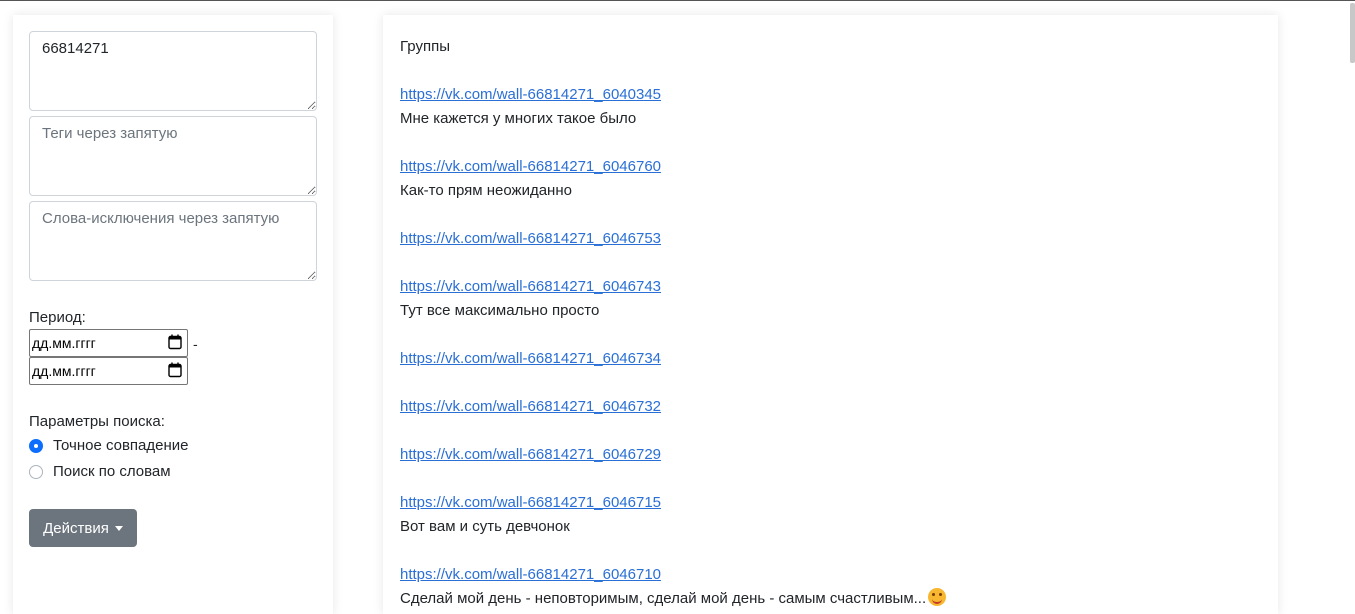 Image resolution: width=1355 pixels, height=614 pixels. What do you see at coordinates (57, 317) in the screenshot?
I see `period-label: Период:` at bounding box center [57, 317].